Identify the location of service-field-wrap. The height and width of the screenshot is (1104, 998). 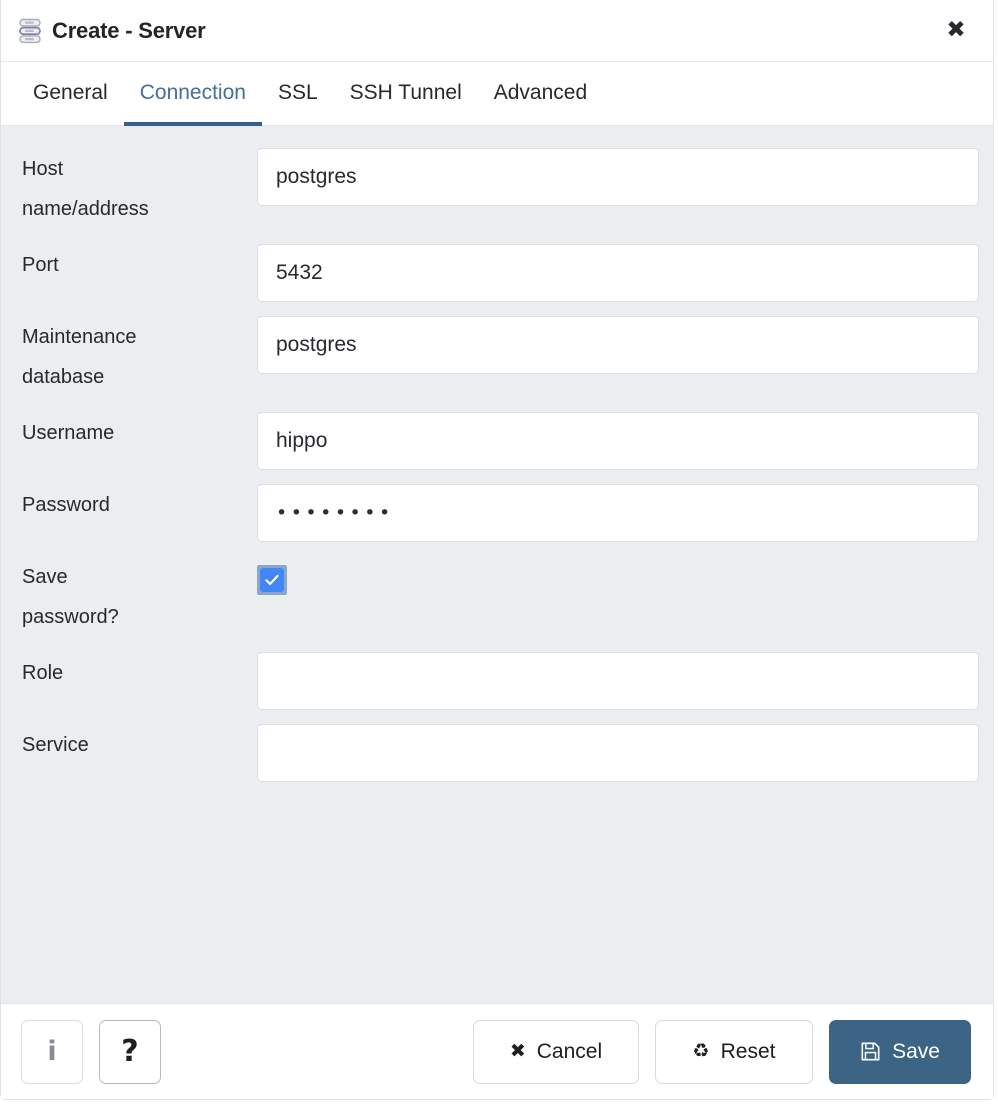
(618, 753).